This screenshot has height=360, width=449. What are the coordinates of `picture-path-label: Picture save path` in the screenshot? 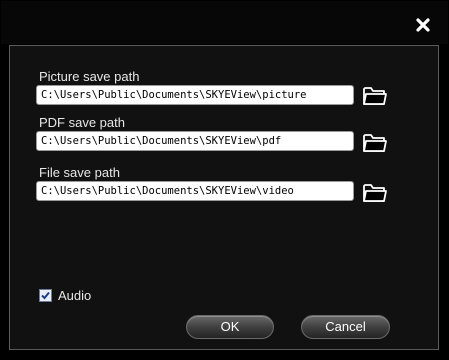 It's located at (89, 76).